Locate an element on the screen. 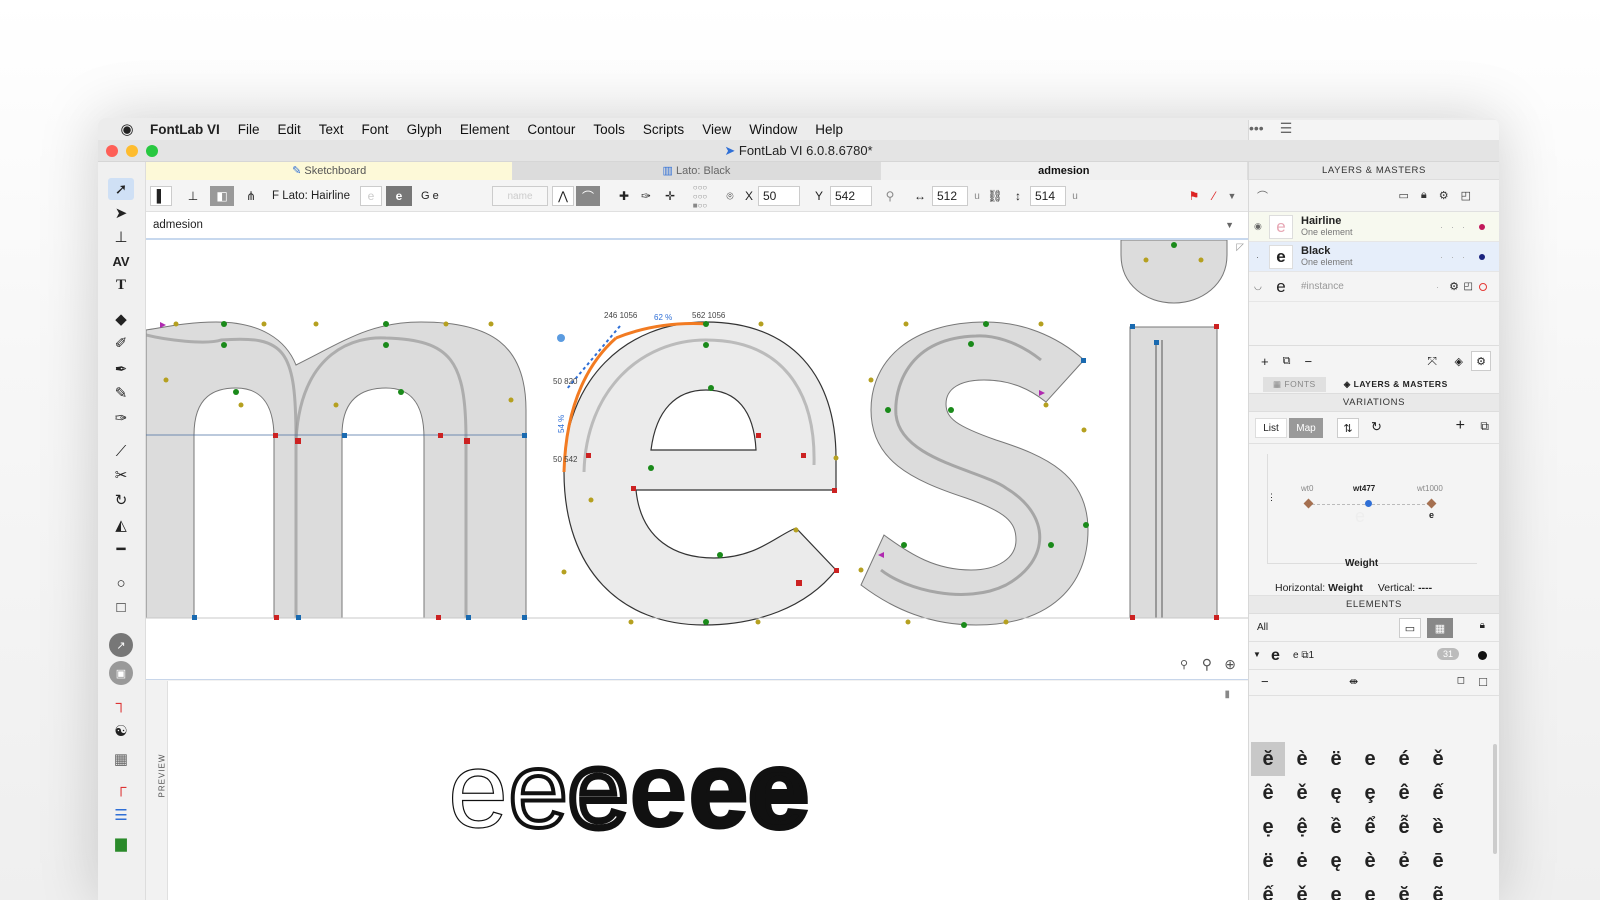 The height and width of the screenshot is (900, 1600). add-layer-icon: + is located at coordinates (1265, 361).